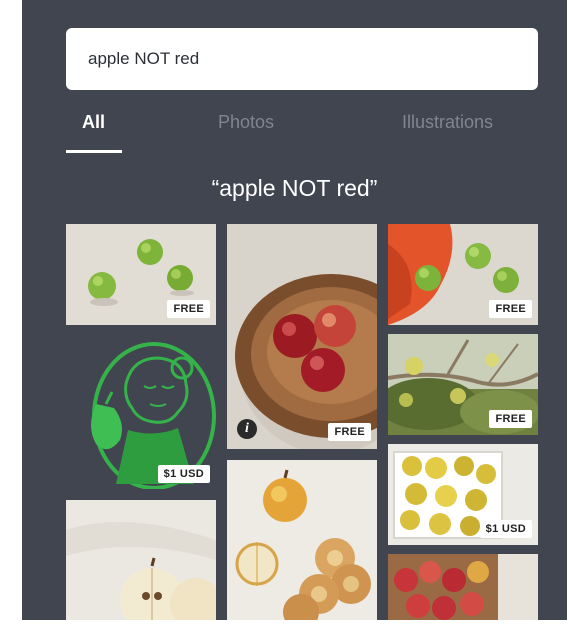  What do you see at coordinates (294, 188) in the screenshot?
I see `results-title: “apple NOT red”` at bounding box center [294, 188].